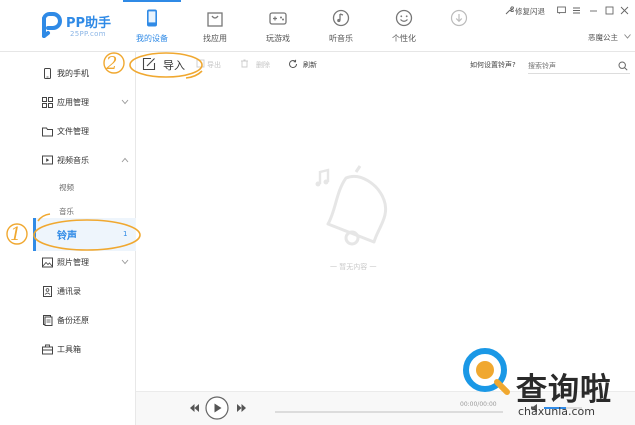  Describe the element at coordinates (215, 19) in the screenshot. I see `bag-icon` at that location.